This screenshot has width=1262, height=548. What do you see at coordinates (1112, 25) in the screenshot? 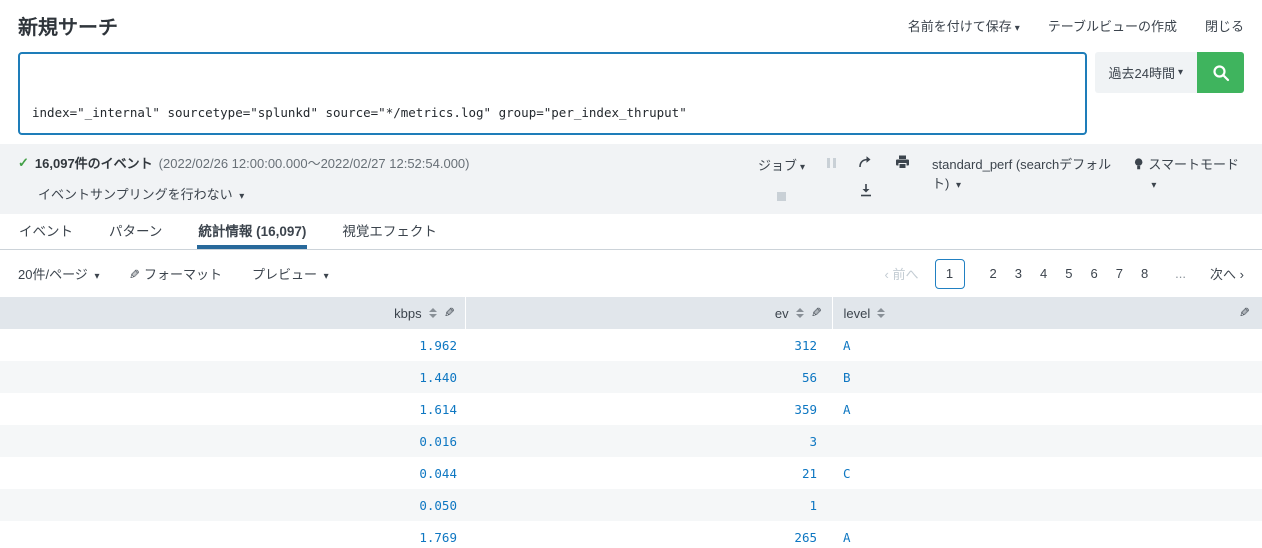
I see `create-table-view-button: テーブルビューの作成` at bounding box center [1112, 25].